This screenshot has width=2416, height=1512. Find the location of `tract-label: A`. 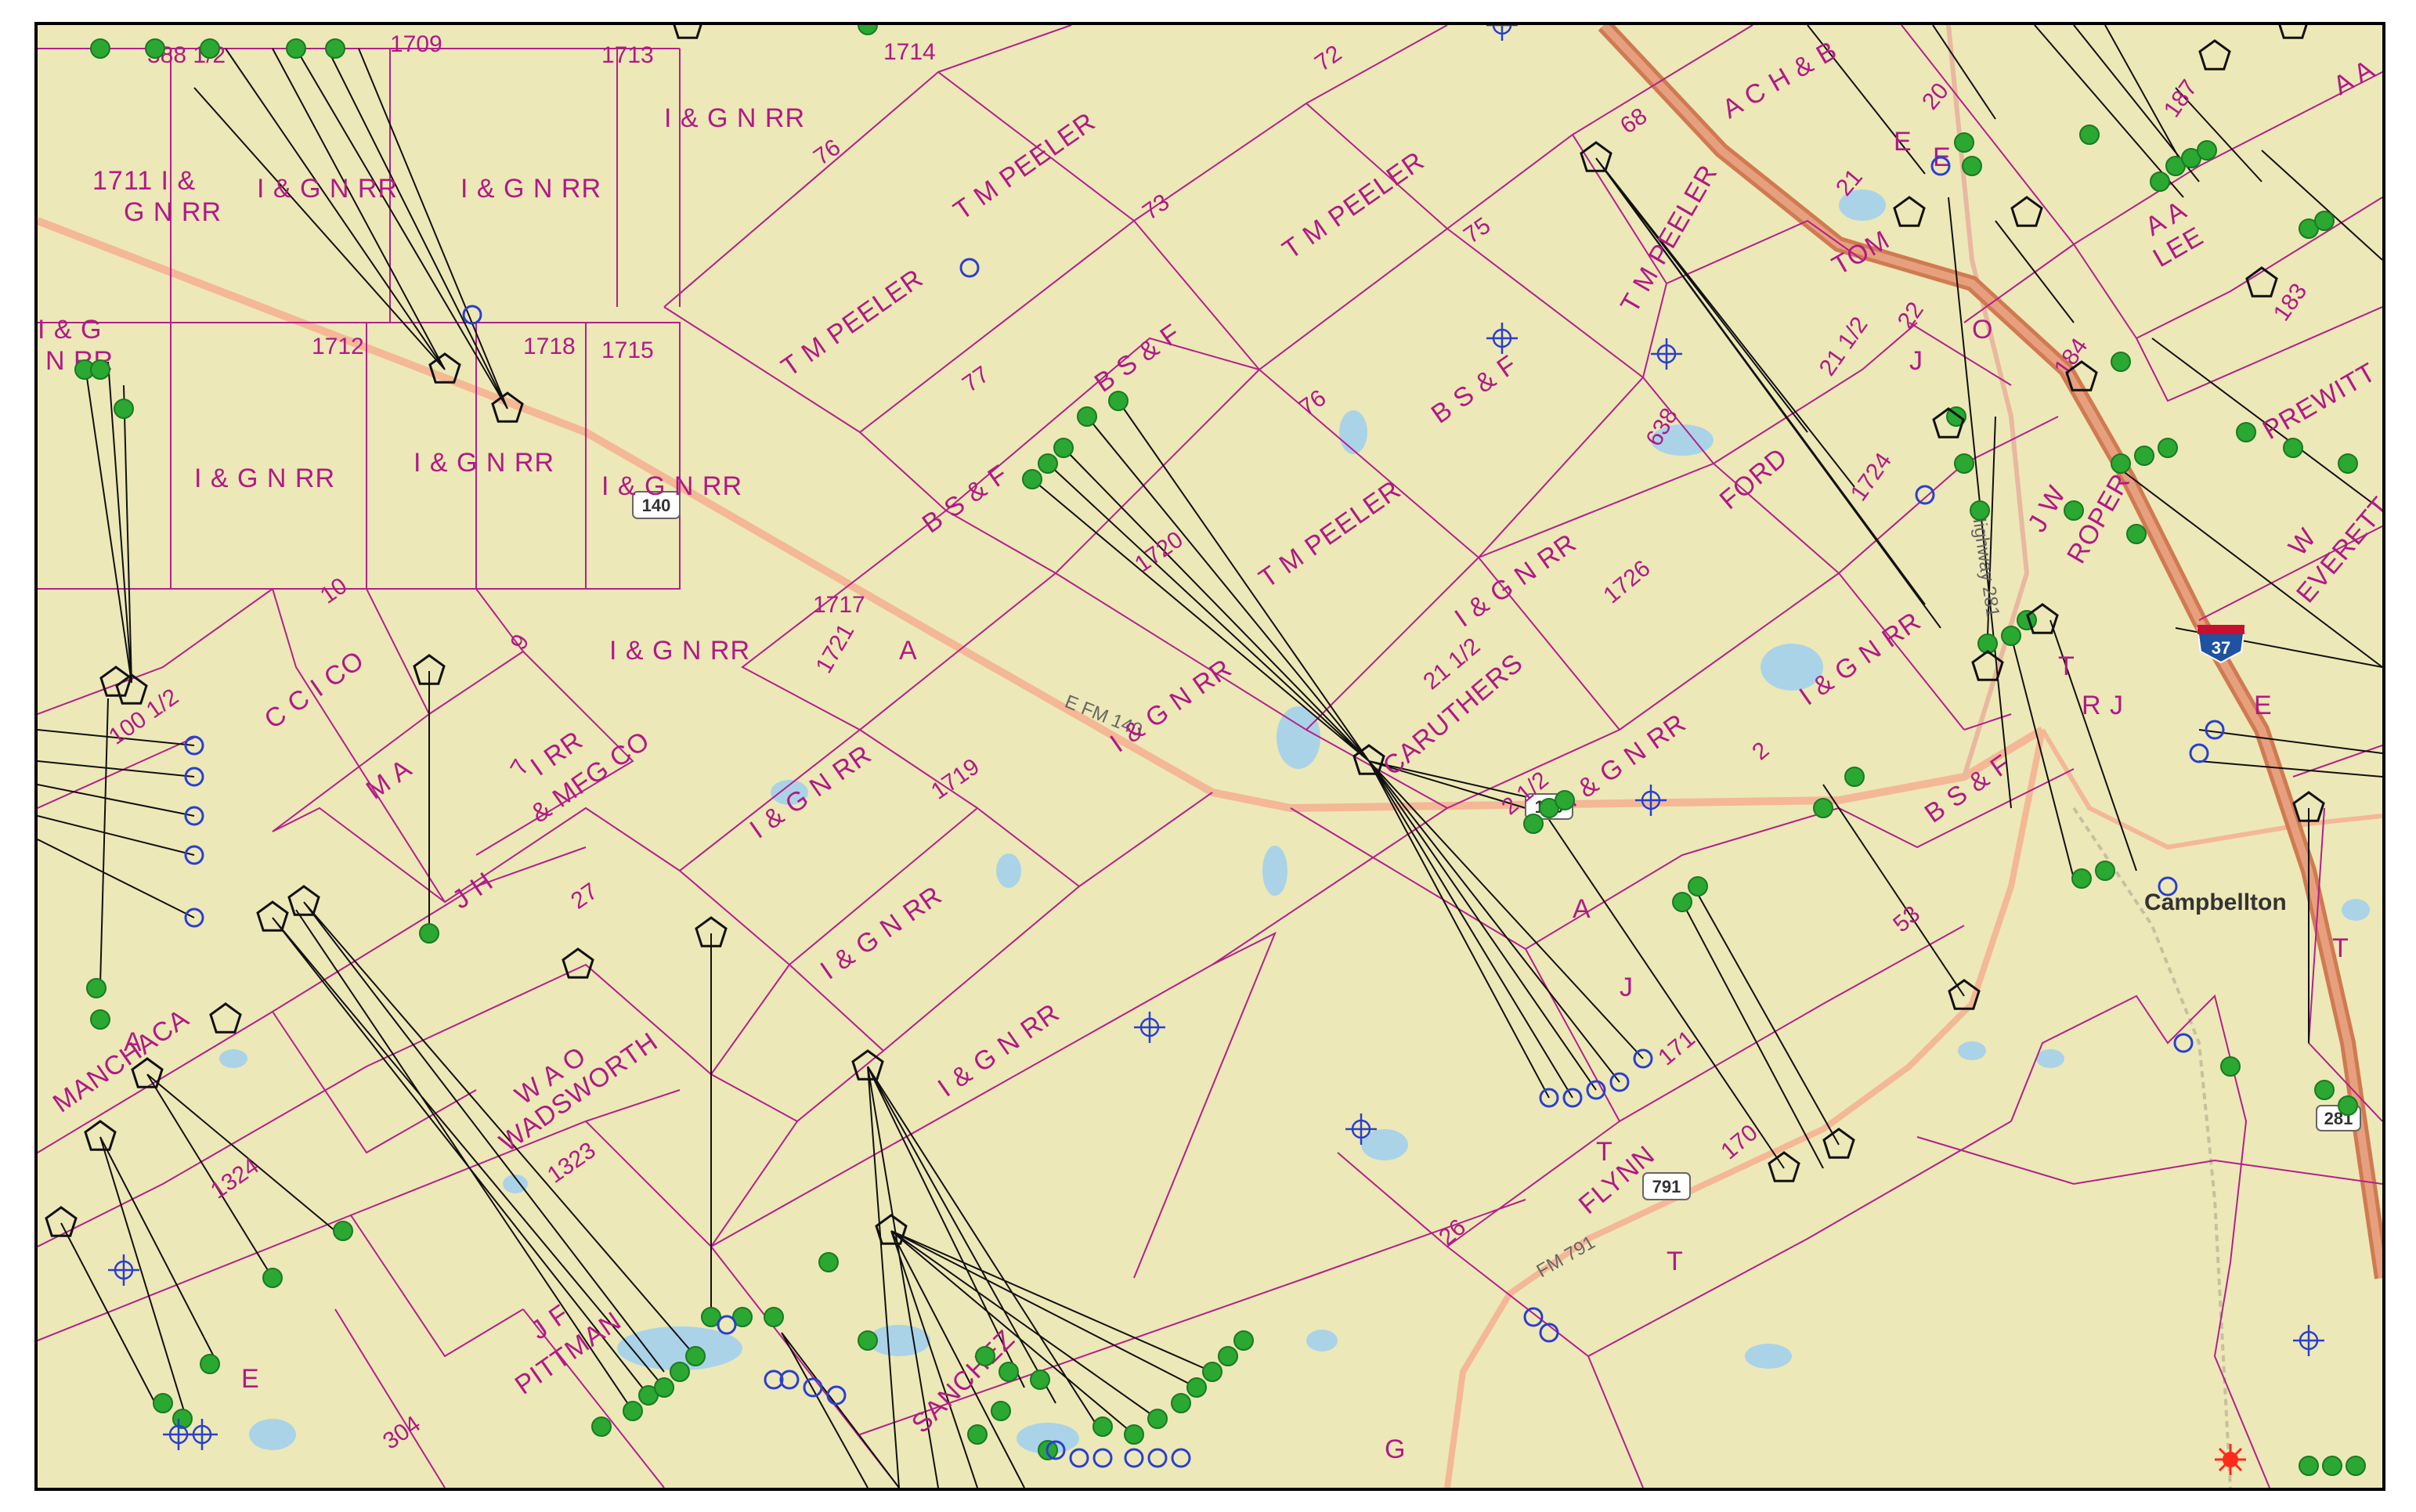

tract-label: A is located at coordinates (908, 651).